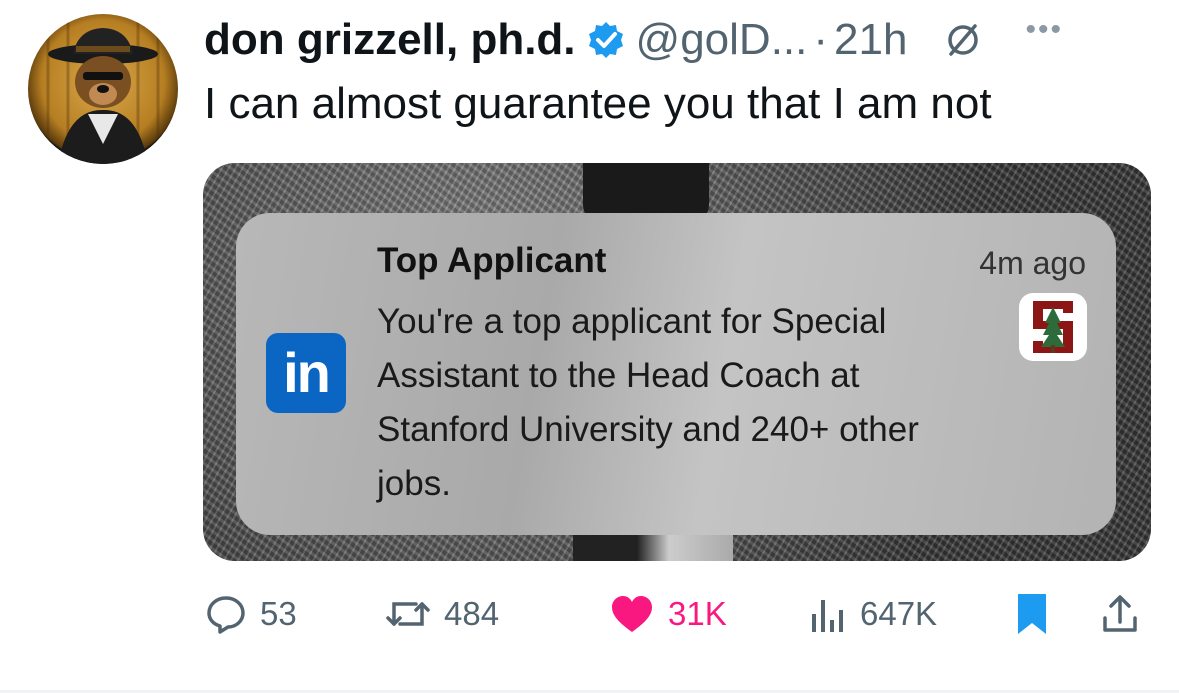 The width and height of the screenshot is (1179, 693). I want to click on verified-badge-icon, so click(606, 40).